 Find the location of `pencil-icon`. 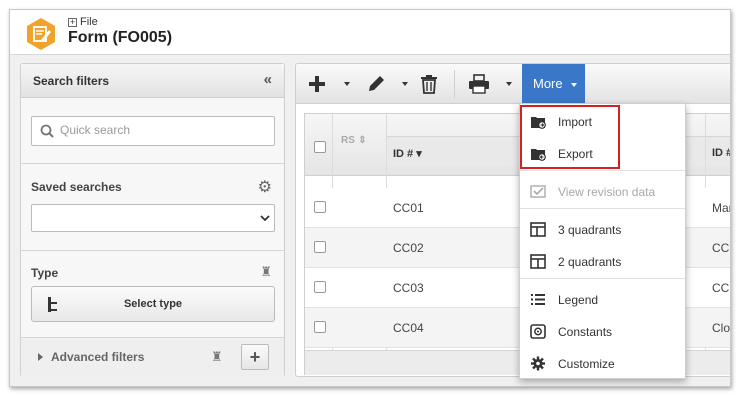

pencil-icon is located at coordinates (376, 83).